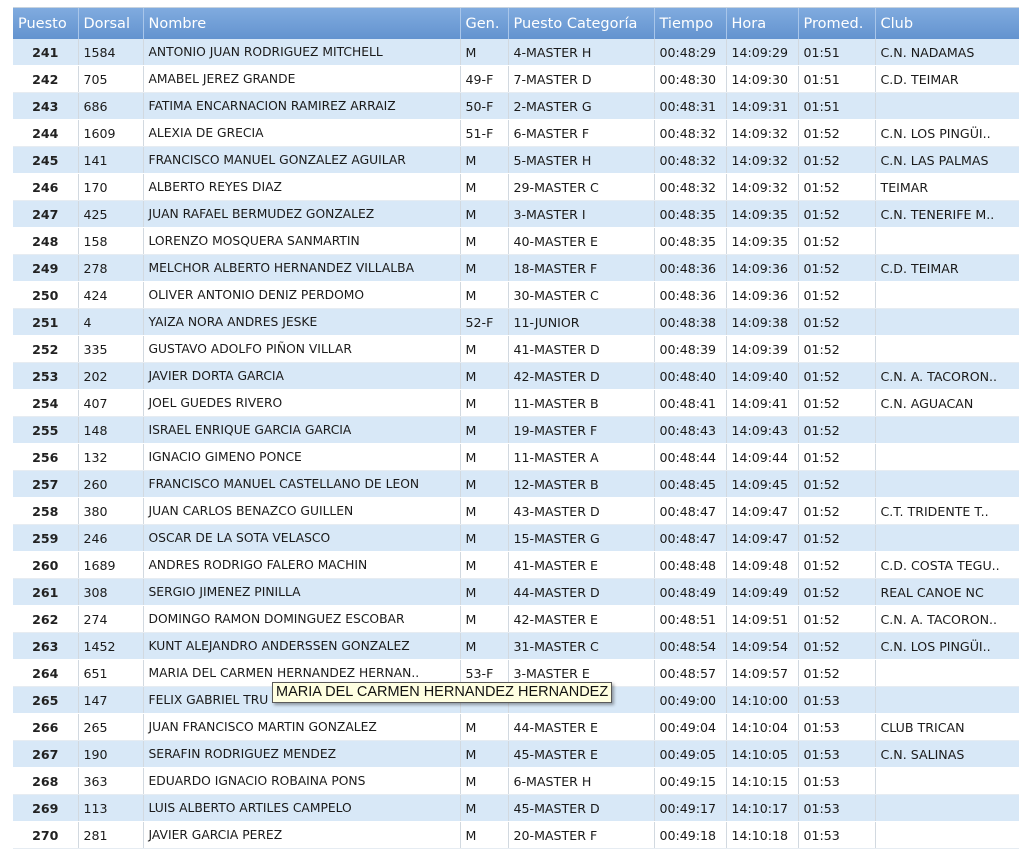  What do you see at coordinates (690, 646) in the screenshot?
I see `cell-tiempo: 00:48:54` at bounding box center [690, 646].